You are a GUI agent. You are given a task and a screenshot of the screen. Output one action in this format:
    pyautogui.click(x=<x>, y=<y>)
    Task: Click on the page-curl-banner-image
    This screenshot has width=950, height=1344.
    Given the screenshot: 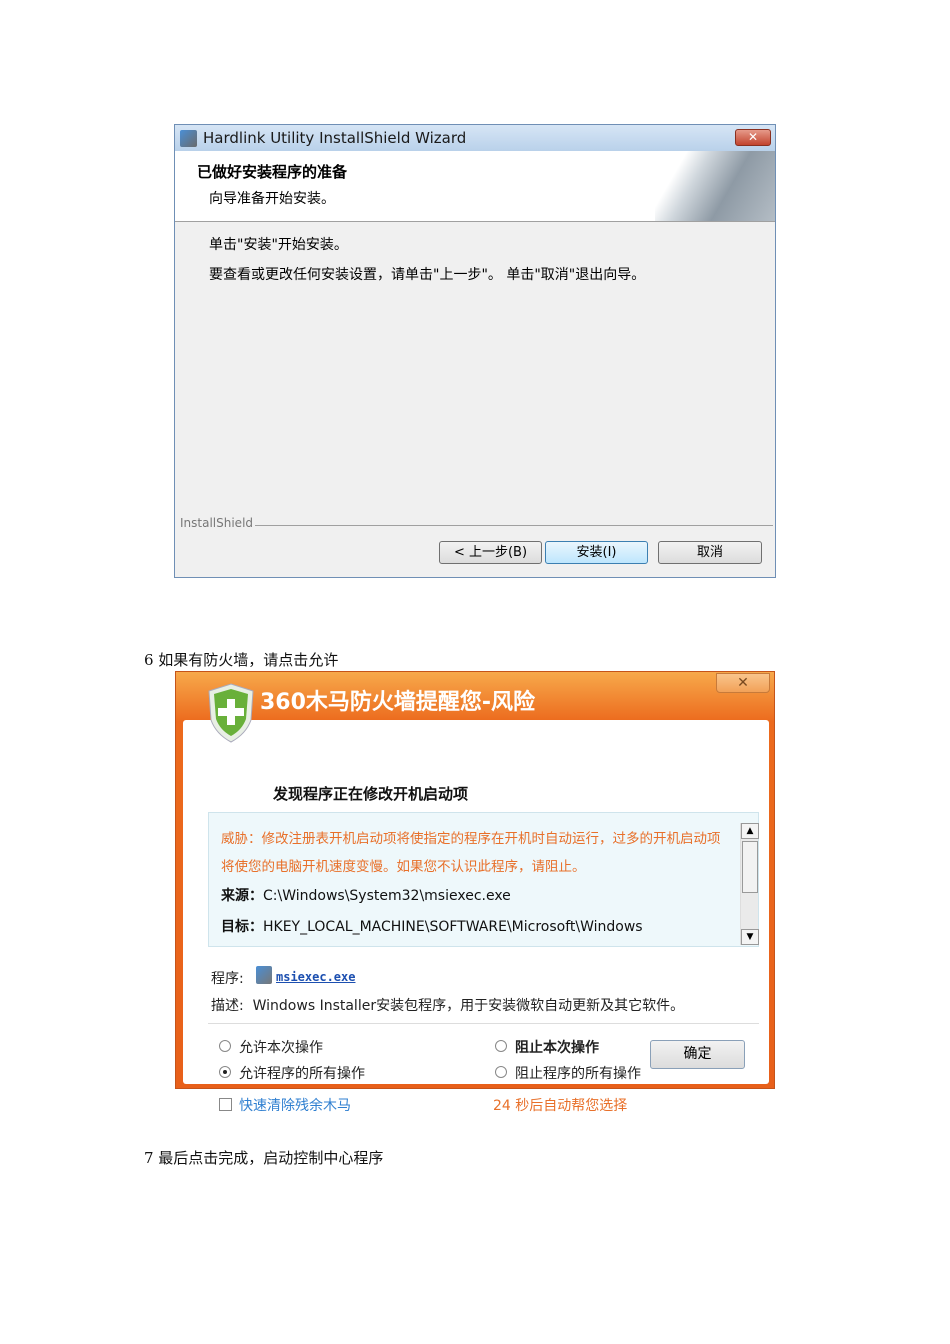 What is the action you would take?
    pyautogui.click(x=715, y=186)
    